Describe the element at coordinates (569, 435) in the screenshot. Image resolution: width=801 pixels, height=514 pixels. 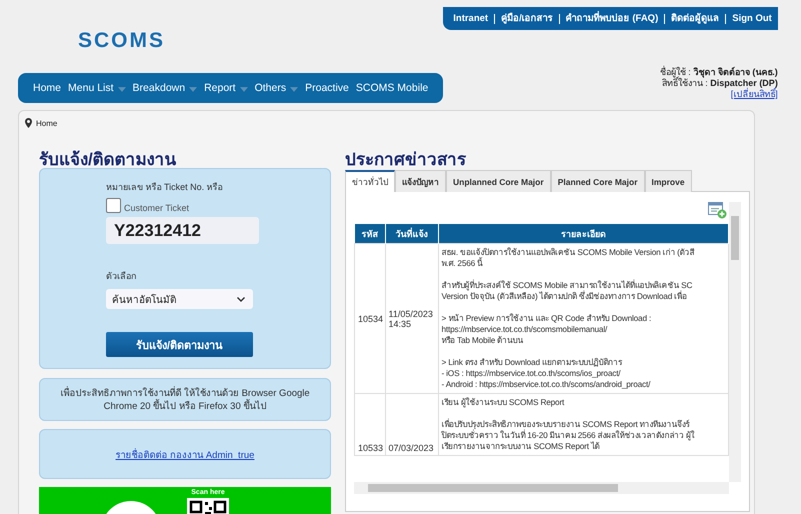
I see `news-text-line: ปิดระบบชั่วคราว ในวันที่ 16-20 มีนาคม 2566 ส่งผลให้ช่วงเวลาดังกล่าว ผู้ใ` at that location.